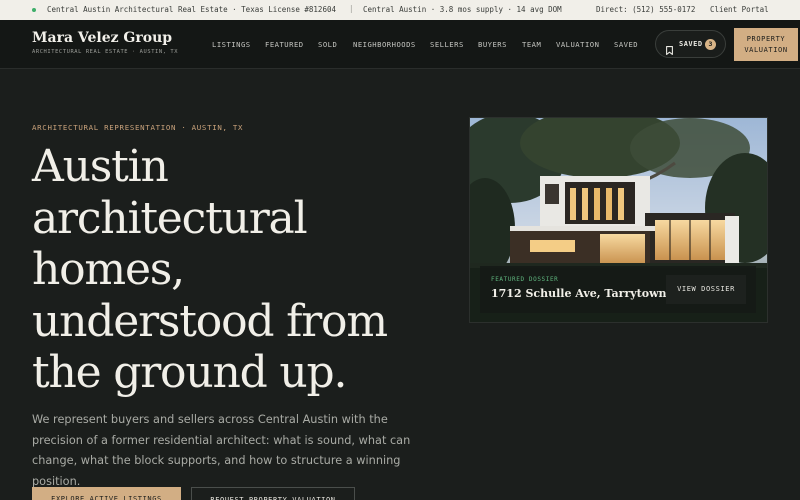 The image size is (800, 500). Describe the element at coordinates (579, 293) in the screenshot. I see `featured-address: 1712 Schulle Ave, Tarrytown` at that location.